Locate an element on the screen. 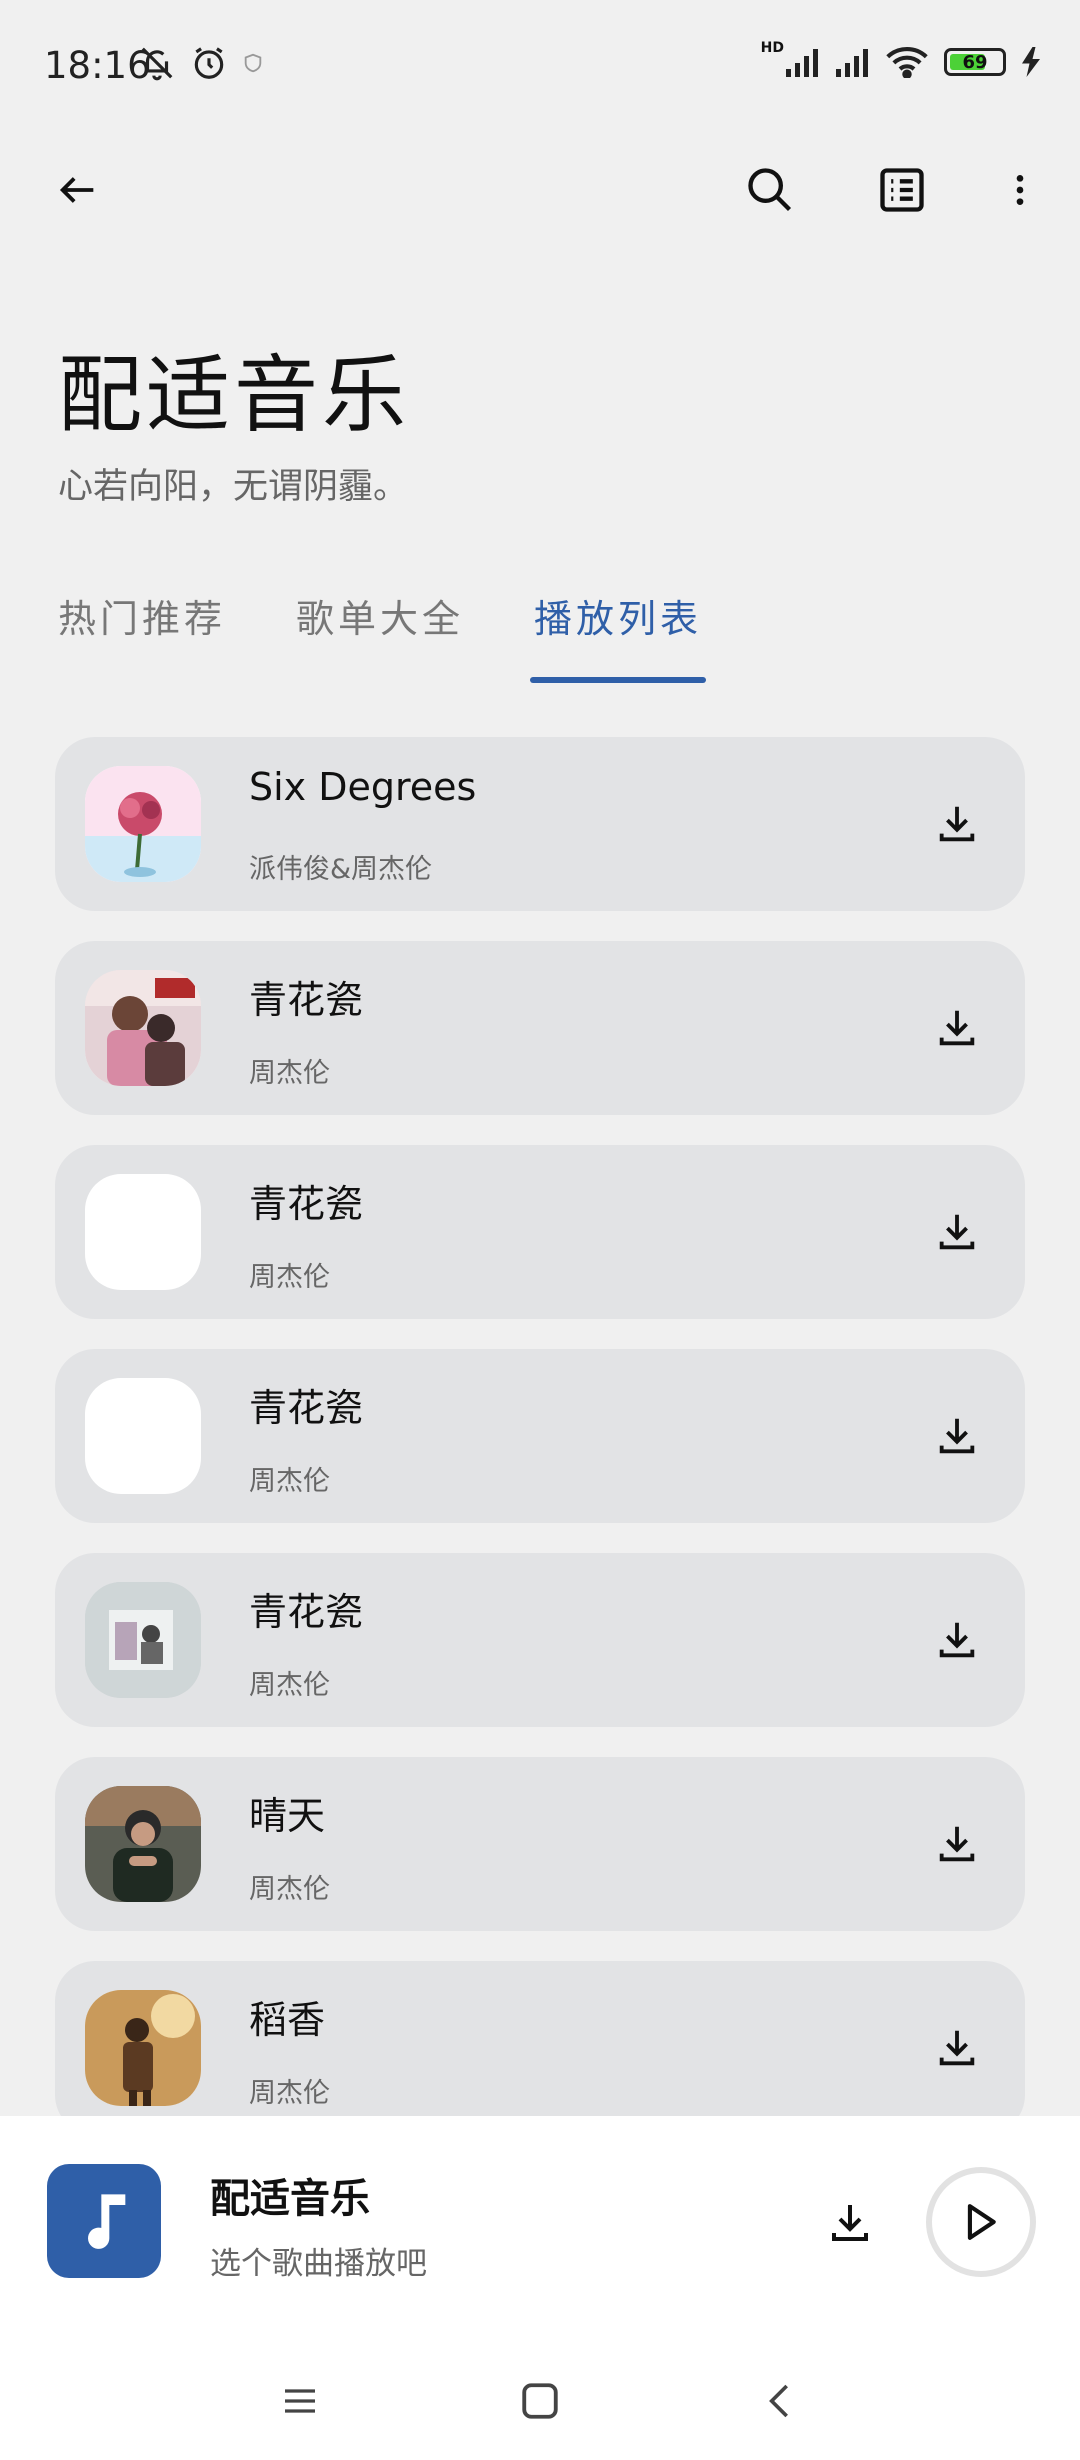 Image resolution: width=1080 pixels, height=2460 pixels. player-cover is located at coordinates (104, 2221).